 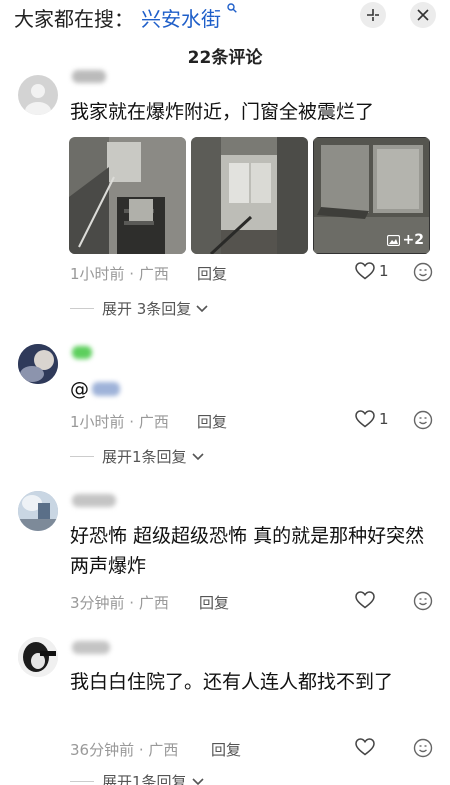 What do you see at coordinates (119, 603) in the screenshot?
I see `comment-time-location: 3分钟前 · 广西` at bounding box center [119, 603].